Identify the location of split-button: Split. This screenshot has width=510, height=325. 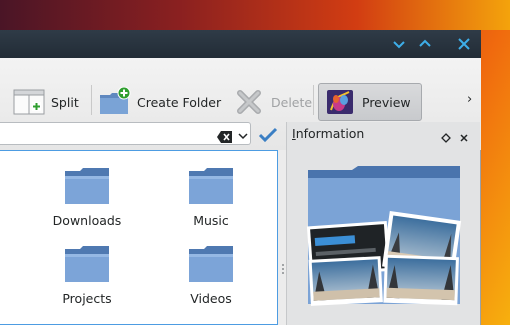
(45, 102).